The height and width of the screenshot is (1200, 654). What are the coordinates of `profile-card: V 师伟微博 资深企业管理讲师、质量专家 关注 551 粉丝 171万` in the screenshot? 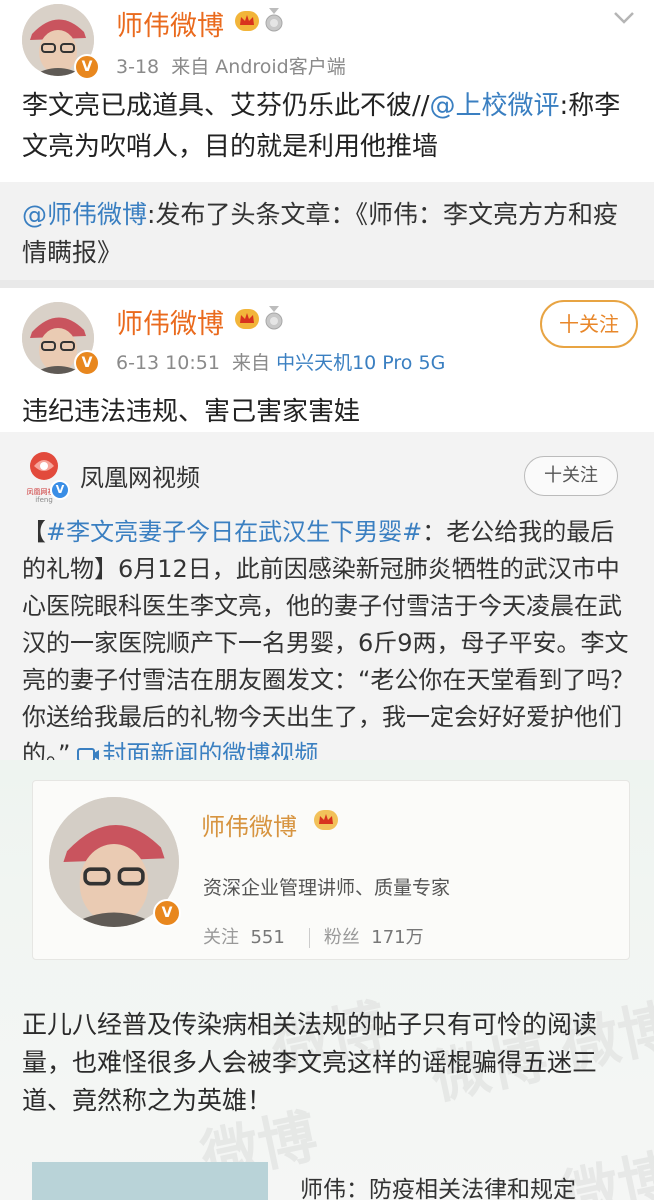 It's located at (331, 870).